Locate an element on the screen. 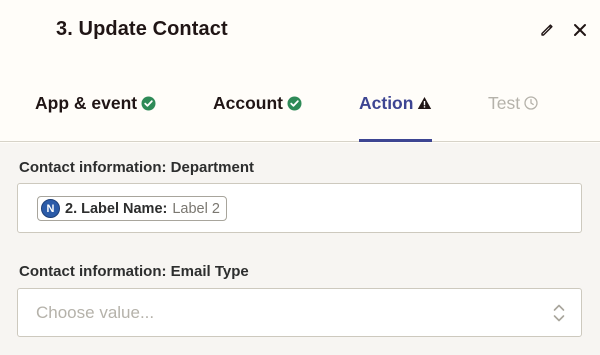 The width and height of the screenshot is (600, 355). step-title: 3. Update Contact is located at coordinates (142, 29).